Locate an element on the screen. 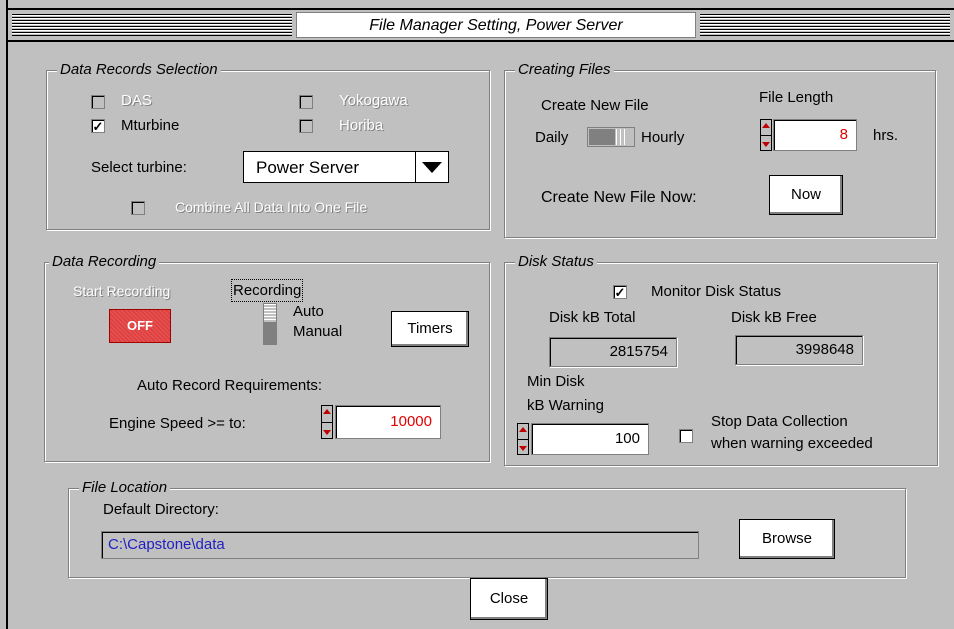  monitor-disk-checkbox: ✓ is located at coordinates (620, 292).